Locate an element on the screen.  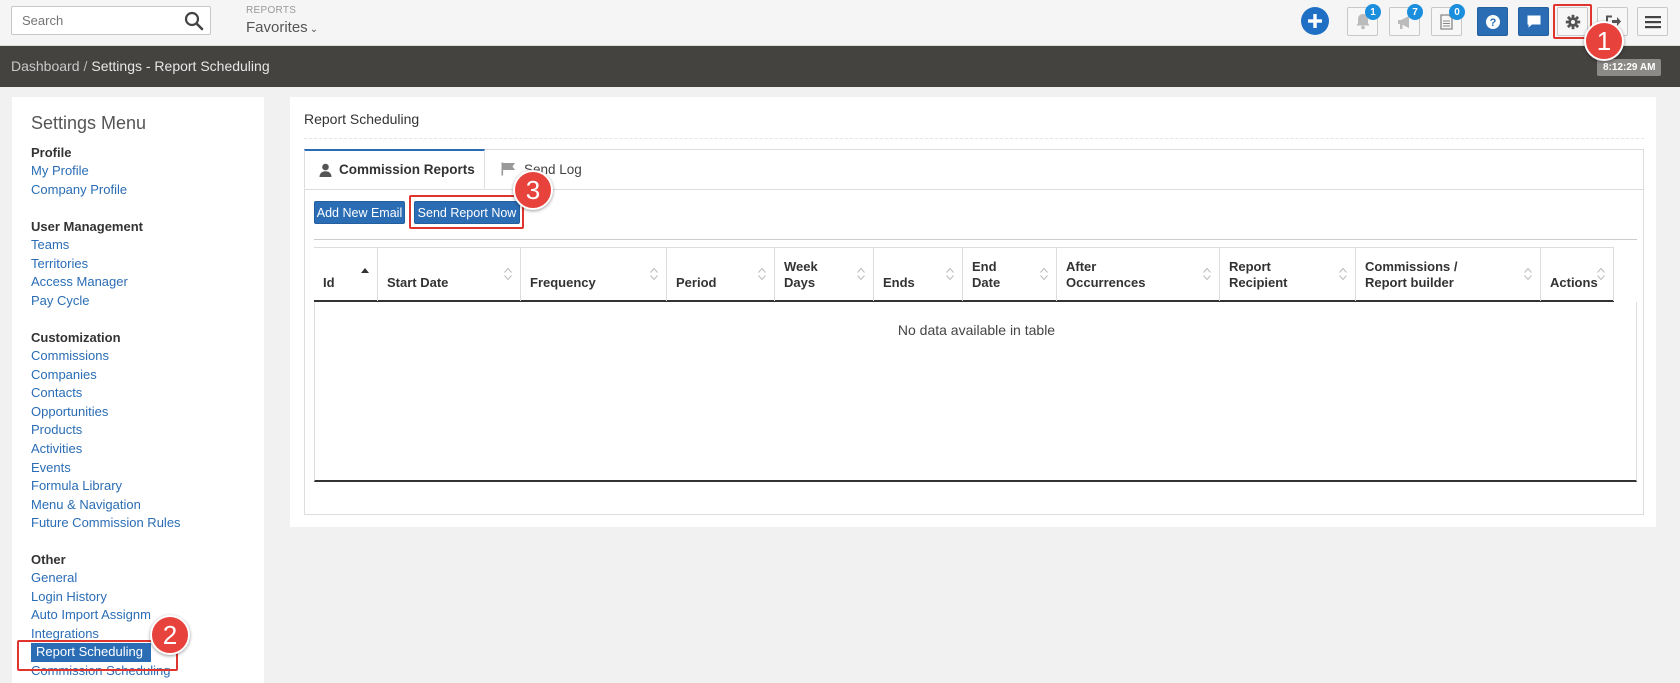
section-heading: Customization is located at coordinates (76, 337).